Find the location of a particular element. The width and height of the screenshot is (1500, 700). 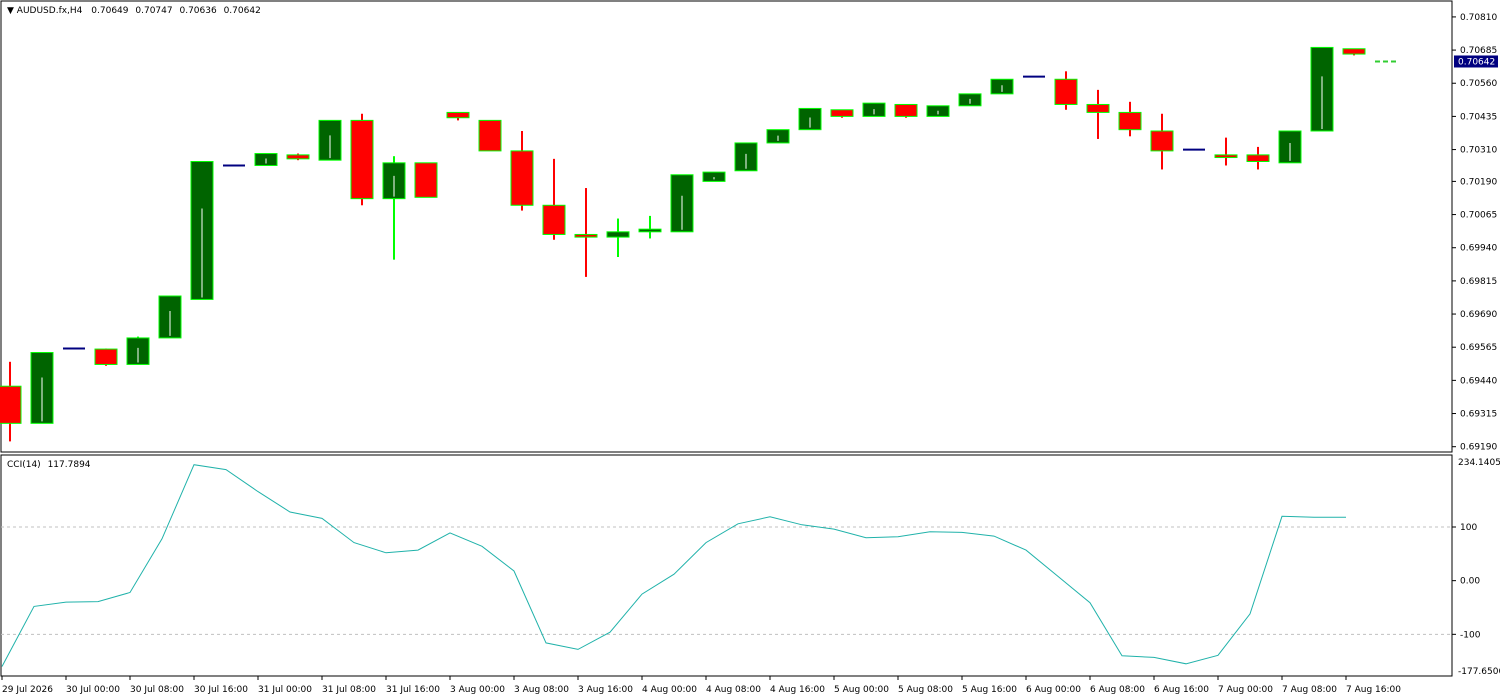

time-tick-label: 5 Aug 16:00 is located at coordinates (989, 690).